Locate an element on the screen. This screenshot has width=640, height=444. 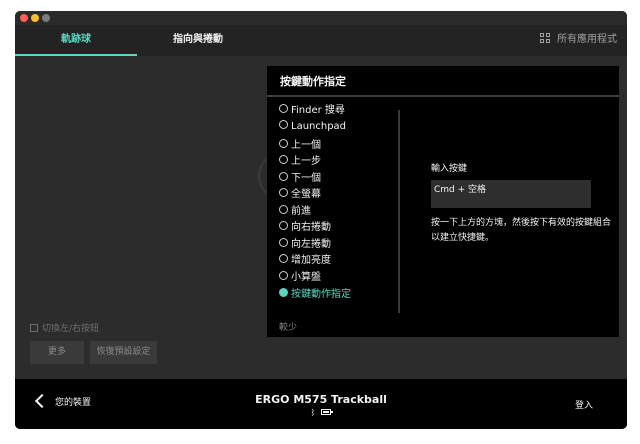
list-item: 向左捲動 is located at coordinates (305, 245).